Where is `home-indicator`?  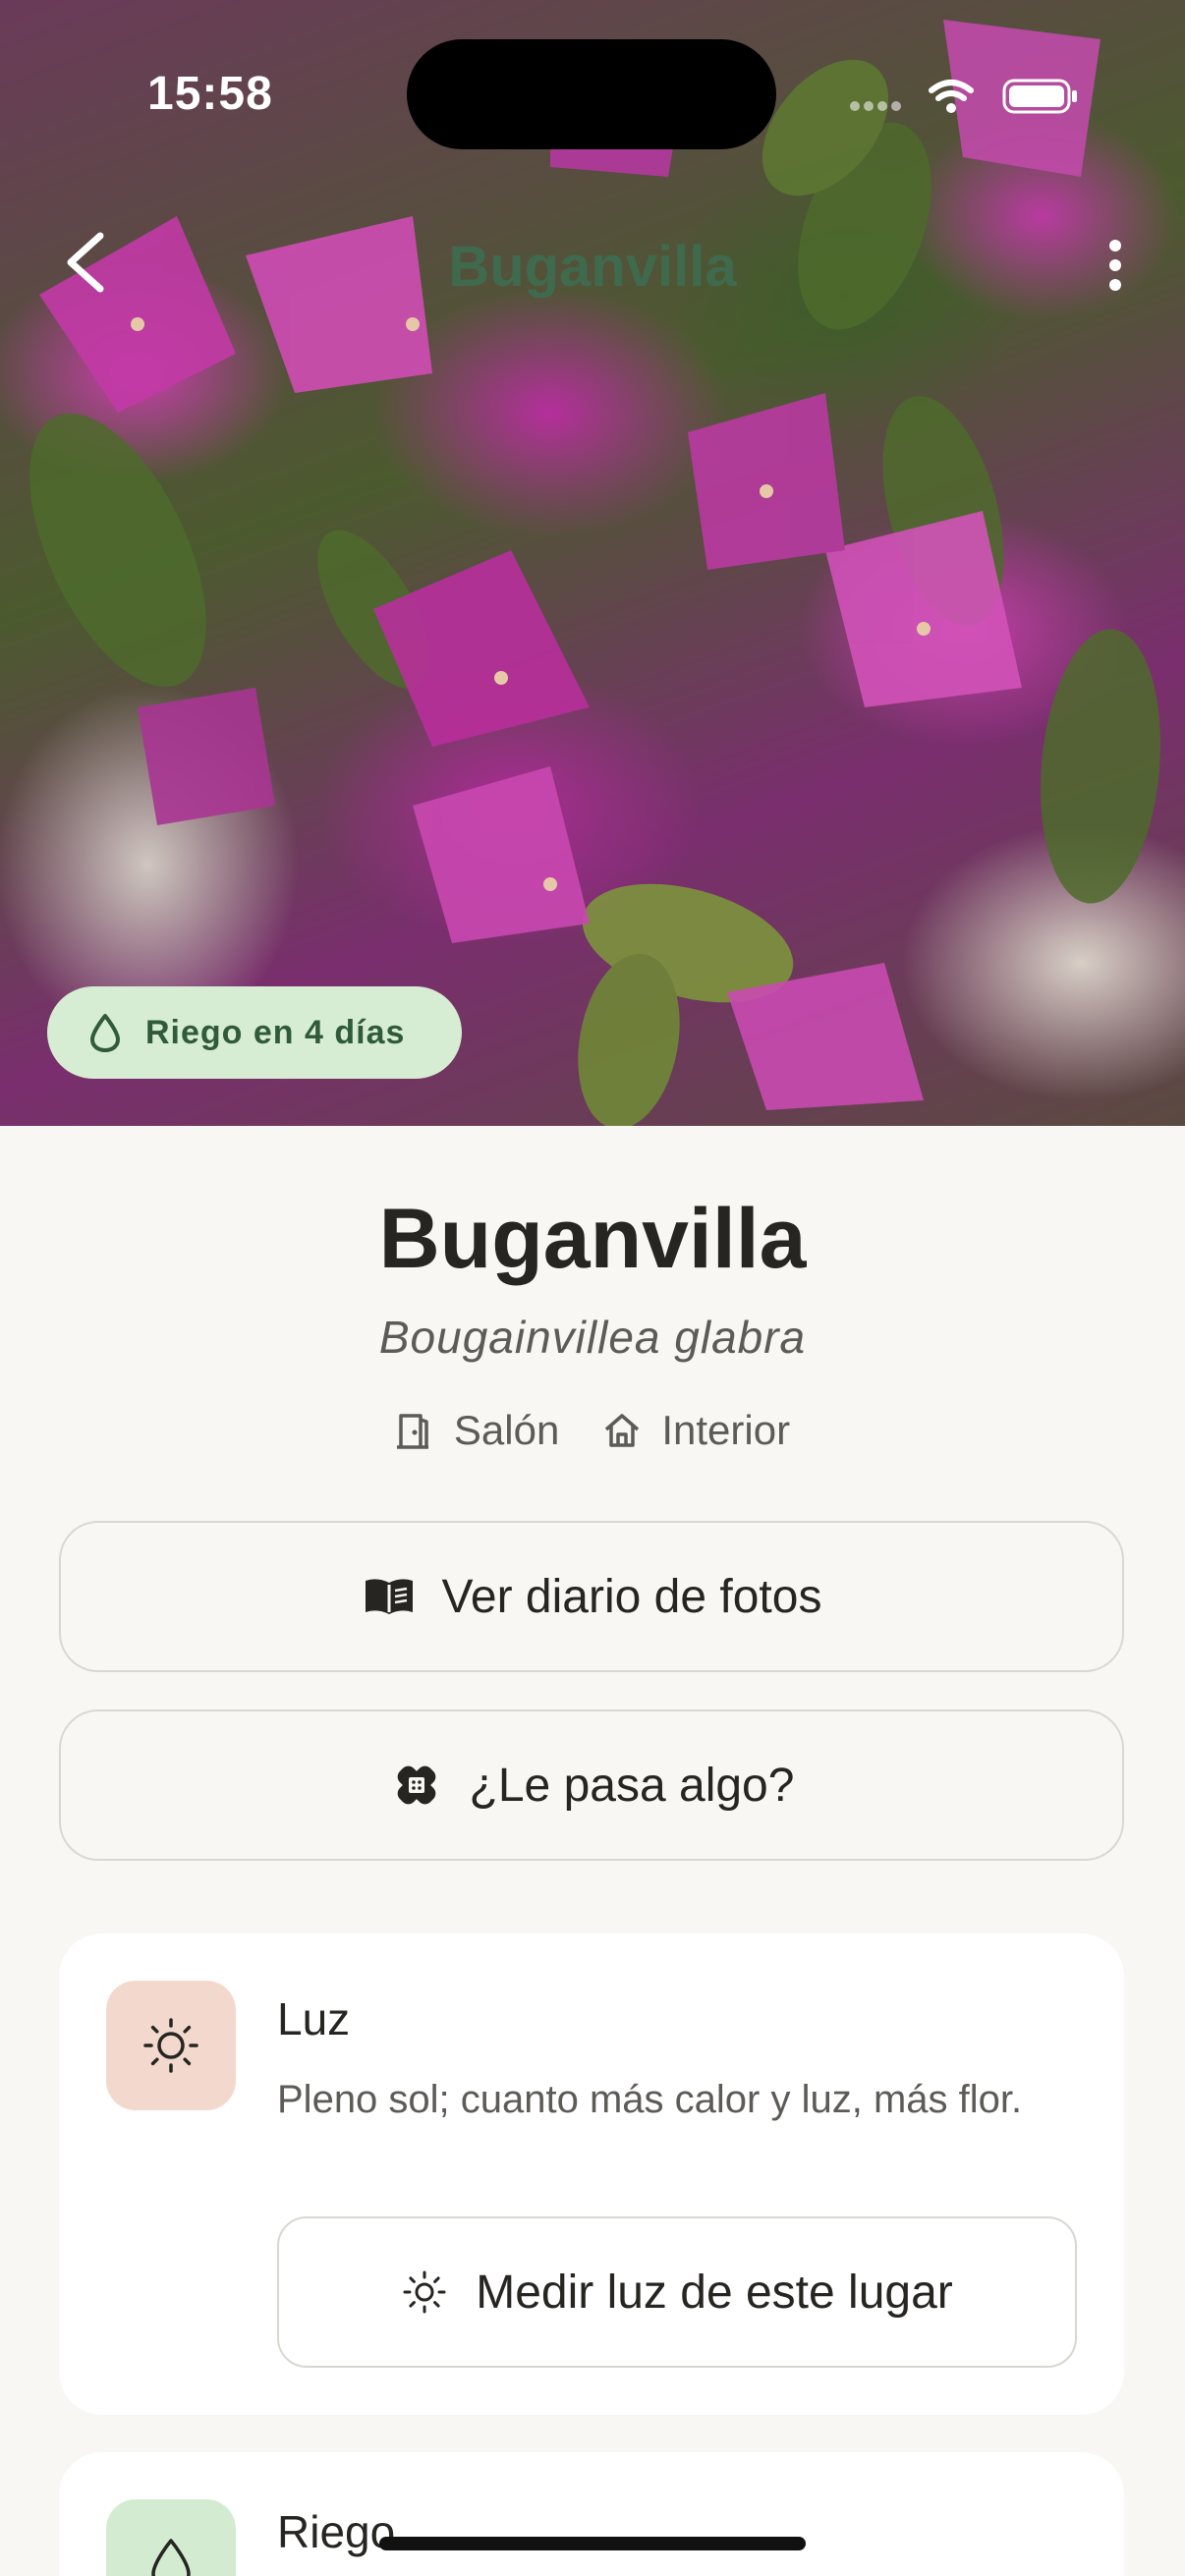 home-indicator is located at coordinates (592, 2543).